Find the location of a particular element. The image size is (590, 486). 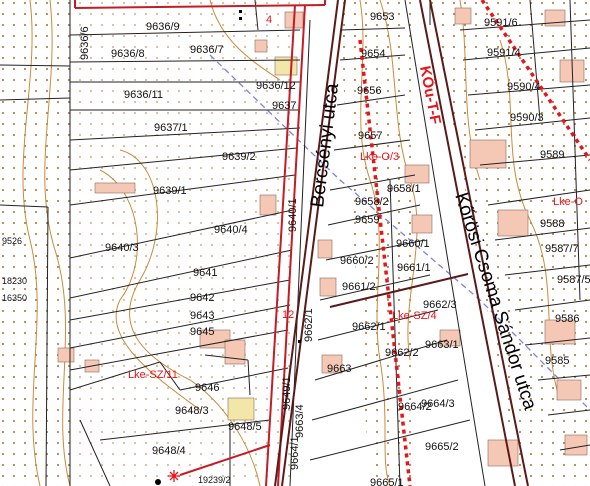

parcel-number: 9640/3 is located at coordinates (122, 248).